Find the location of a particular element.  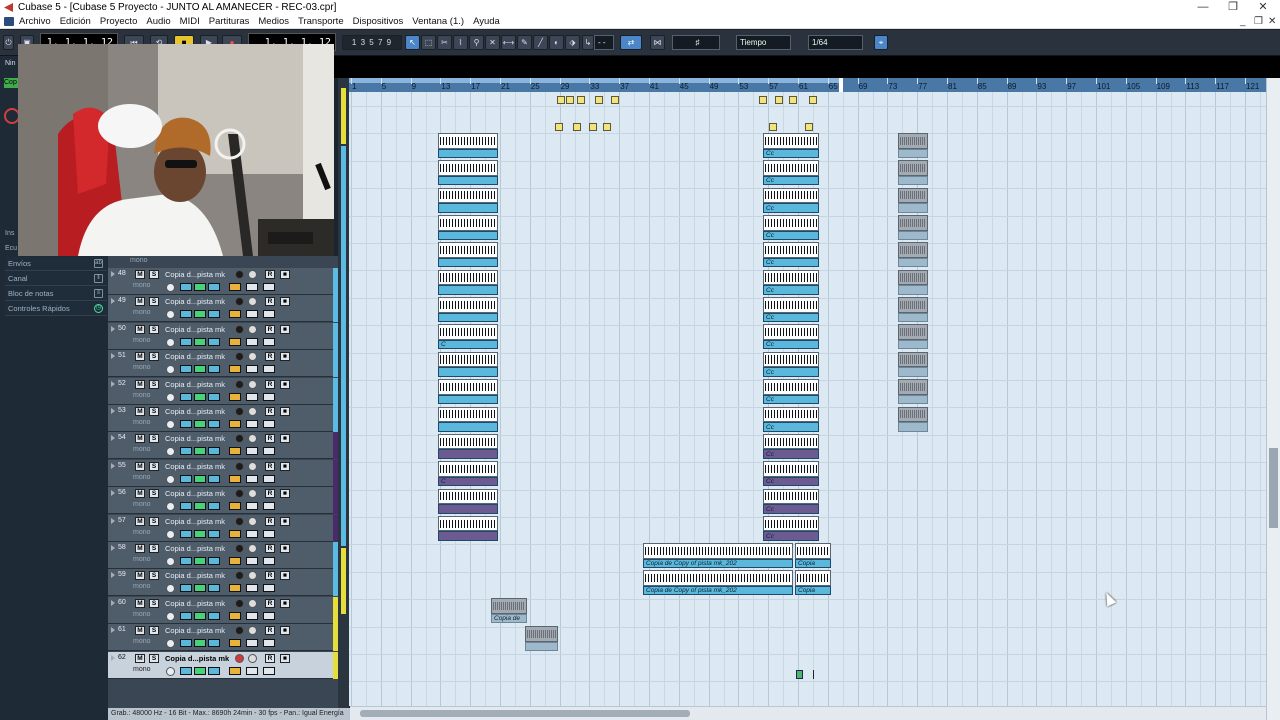

track-row: 51 M S Copia d...pista mk R ■ mono is located at coordinates (223, 364).